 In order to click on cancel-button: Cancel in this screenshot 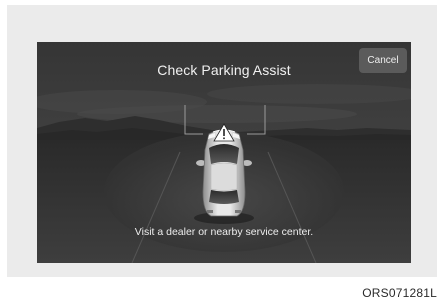, I will do `click(383, 60)`.